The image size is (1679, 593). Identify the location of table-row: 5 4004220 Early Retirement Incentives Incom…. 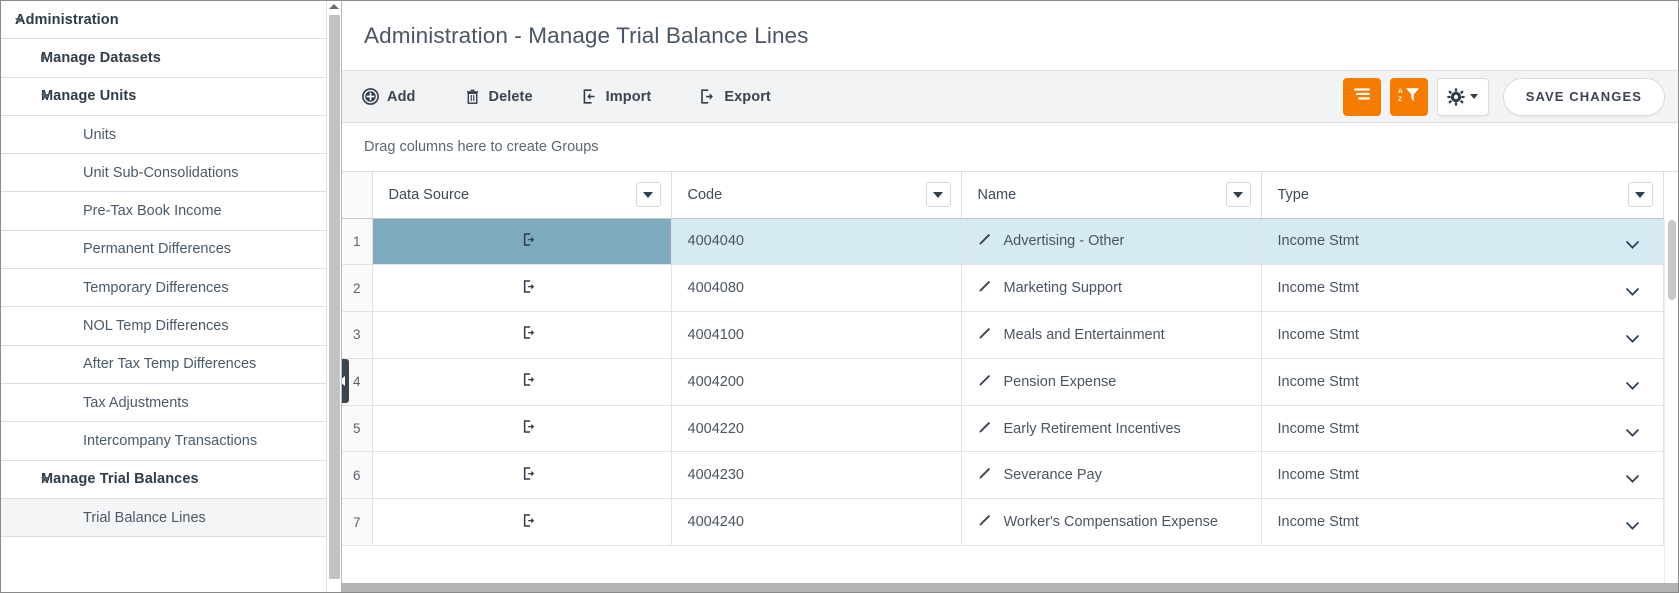
(1003, 429).